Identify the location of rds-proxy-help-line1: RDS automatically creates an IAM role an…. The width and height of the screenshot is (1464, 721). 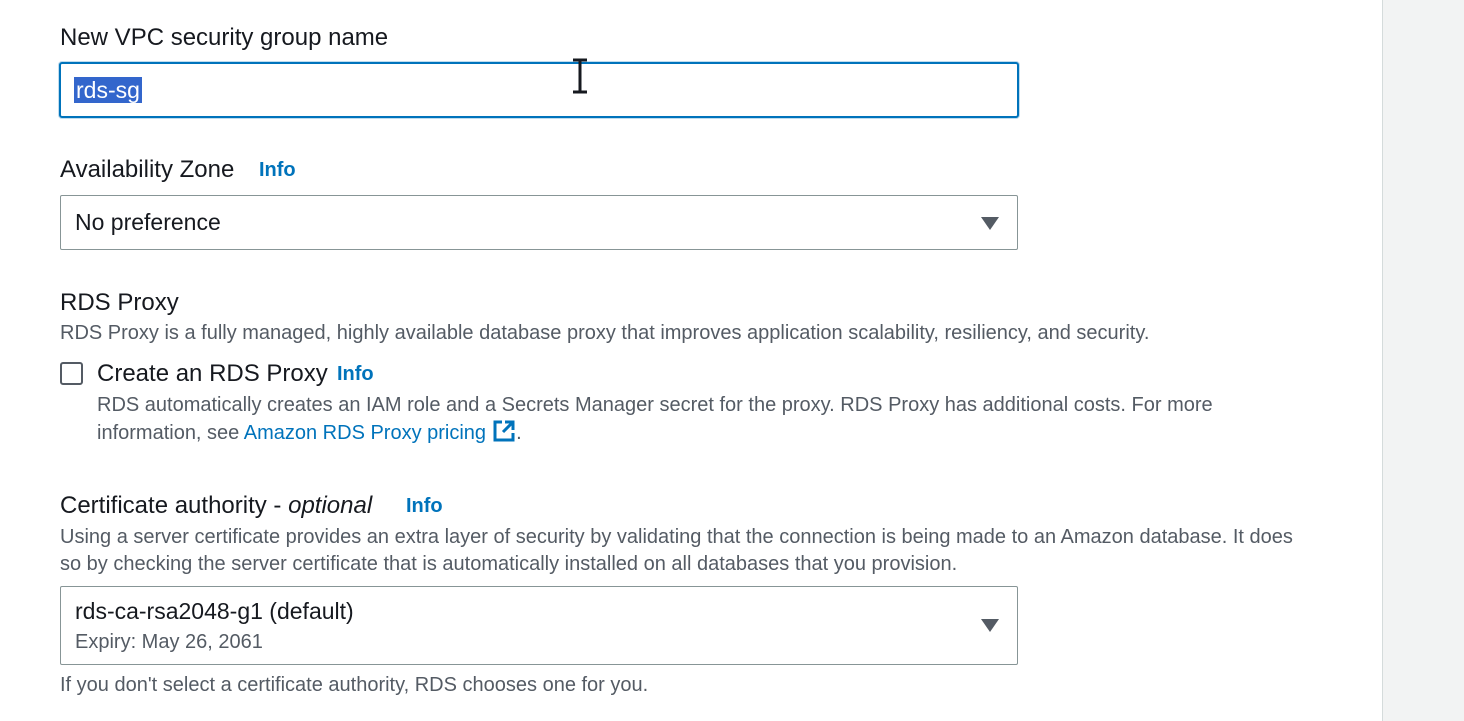
(655, 405).